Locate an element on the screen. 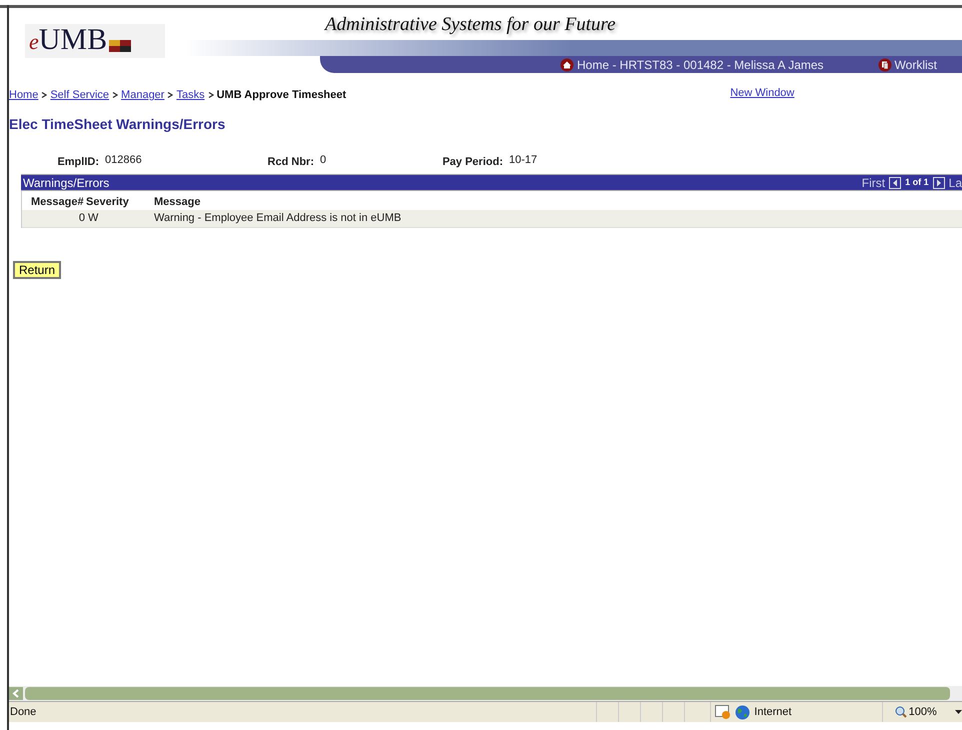  popup-warning-icon is located at coordinates (723, 712).